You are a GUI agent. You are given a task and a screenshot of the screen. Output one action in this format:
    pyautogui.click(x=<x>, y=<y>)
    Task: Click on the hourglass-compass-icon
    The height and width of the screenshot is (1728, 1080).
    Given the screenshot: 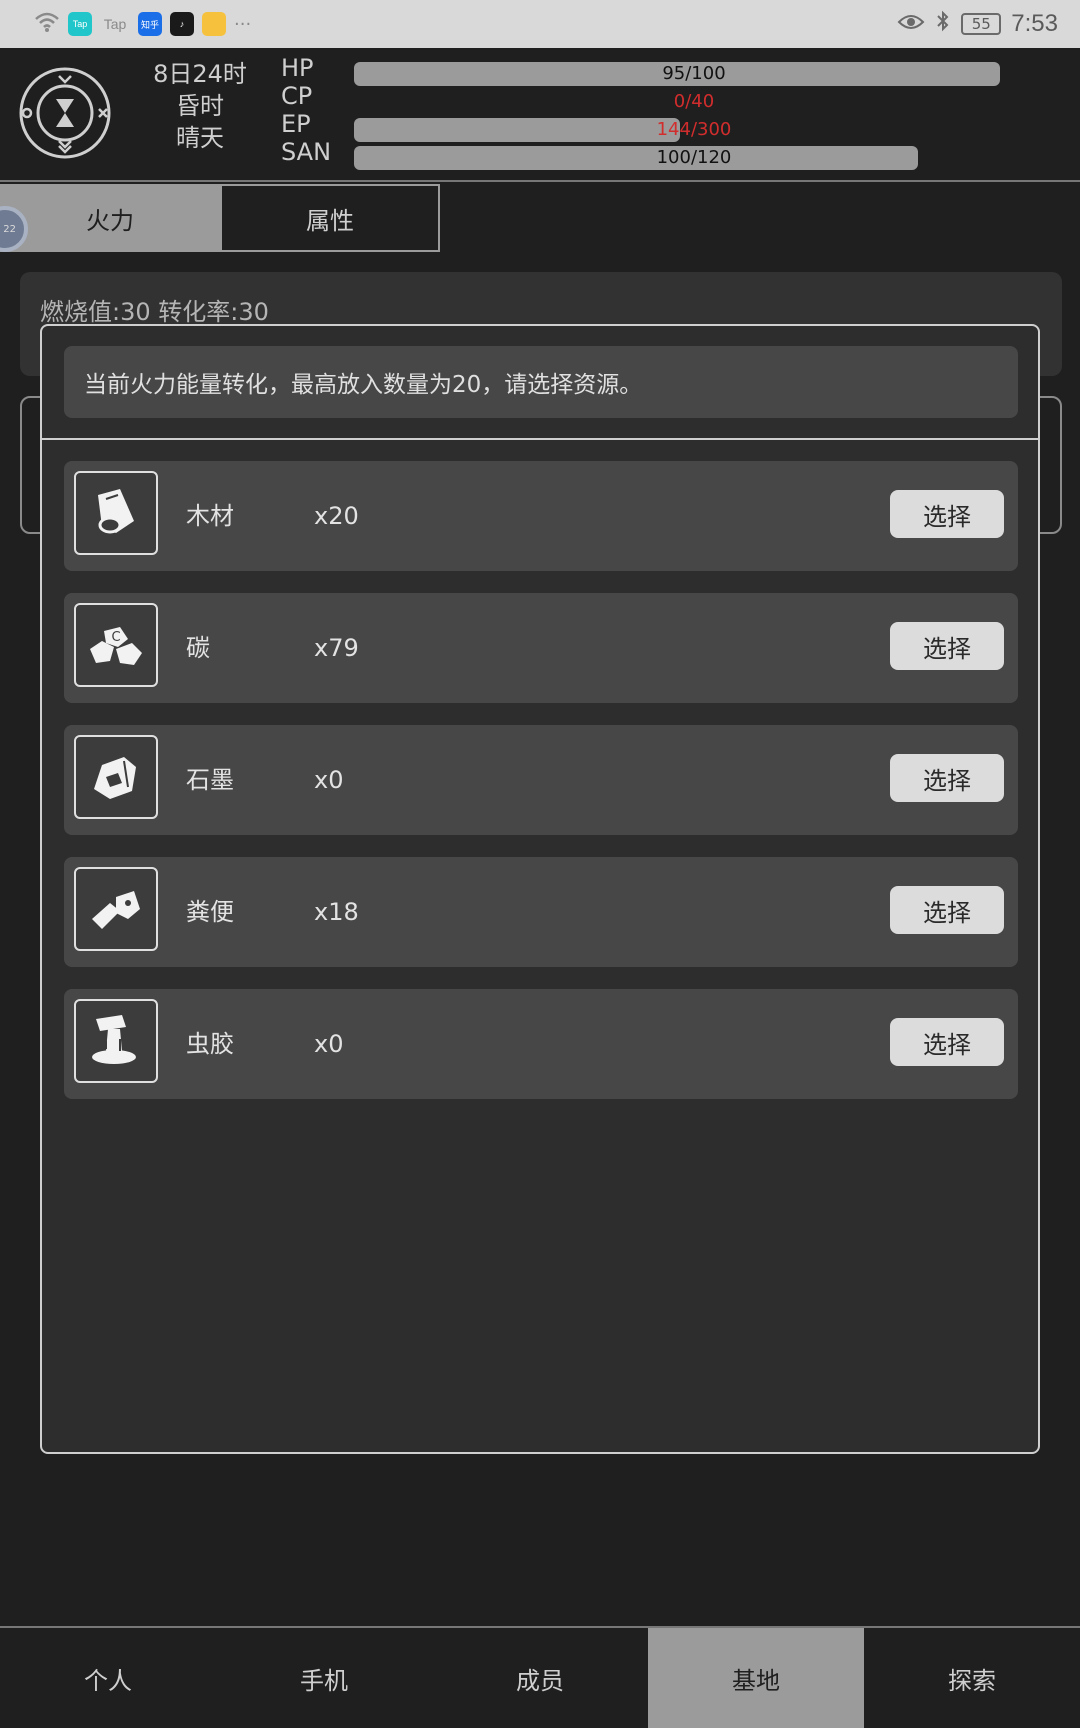 What is the action you would take?
    pyautogui.click(x=65, y=113)
    